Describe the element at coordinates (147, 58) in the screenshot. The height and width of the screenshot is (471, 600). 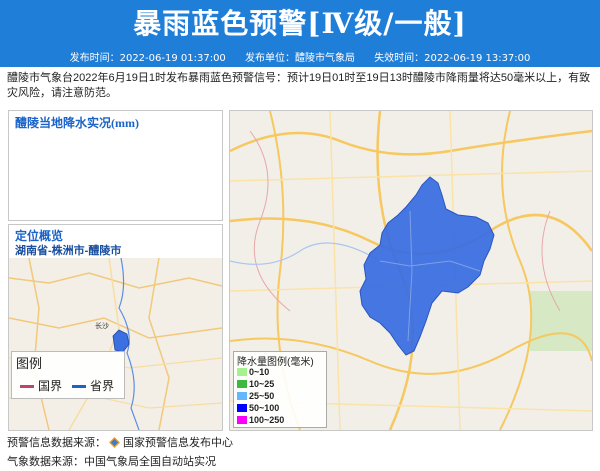
I see `publish-time: 发布时间：2022-06-19 01:37:00` at that location.